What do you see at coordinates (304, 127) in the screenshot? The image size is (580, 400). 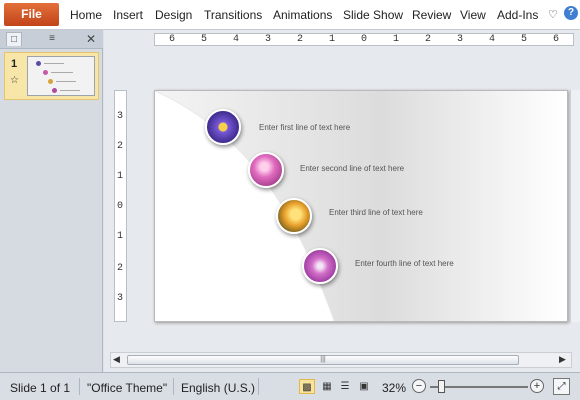 I see `text-line-1: Enter first line of text here` at bounding box center [304, 127].